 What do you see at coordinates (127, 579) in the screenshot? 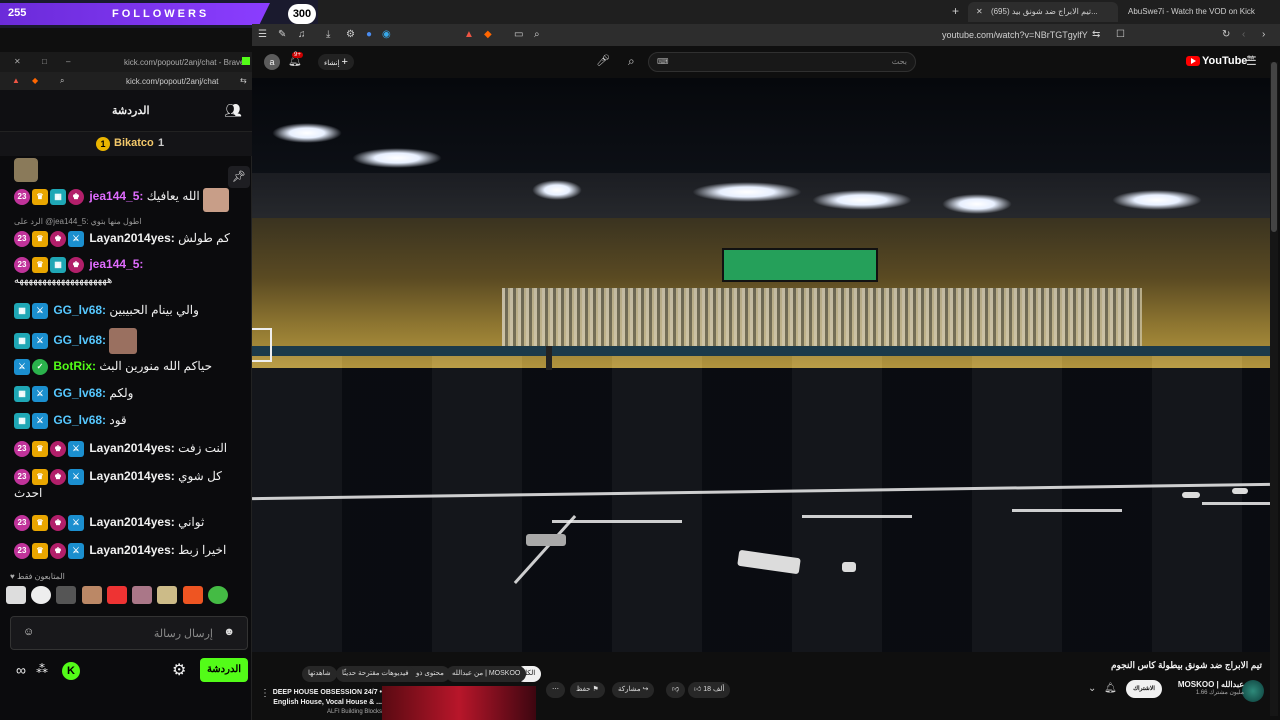
I see `followers-only-label: ♥ المتابعون فقط` at bounding box center [127, 579].